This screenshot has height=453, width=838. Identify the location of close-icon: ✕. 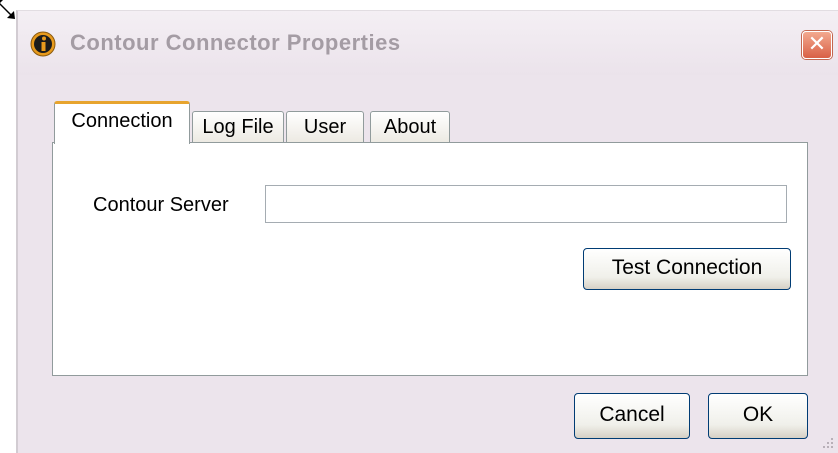
(817, 43).